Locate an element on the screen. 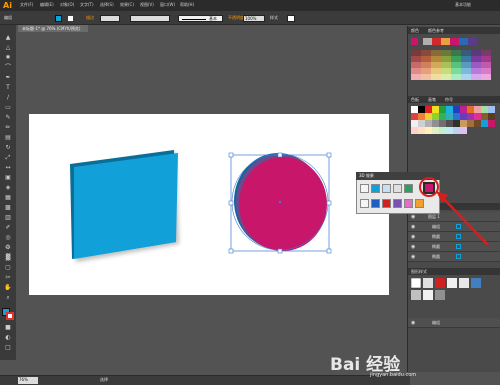 This screenshot has height=385, width=500. watermark-url: jingyan.baidu.com is located at coordinates (393, 375).